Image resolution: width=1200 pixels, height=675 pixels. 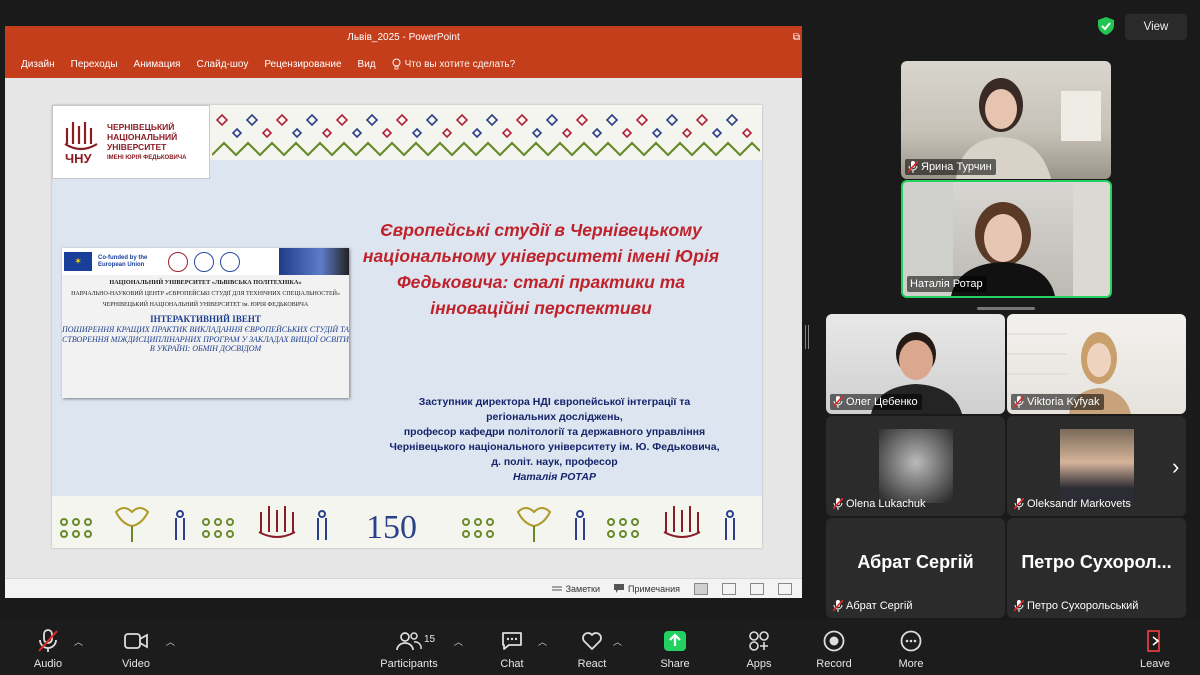 What do you see at coordinates (78, 641) in the screenshot?
I see `audio-options-chevron-icon: ︿` at bounding box center [78, 641].